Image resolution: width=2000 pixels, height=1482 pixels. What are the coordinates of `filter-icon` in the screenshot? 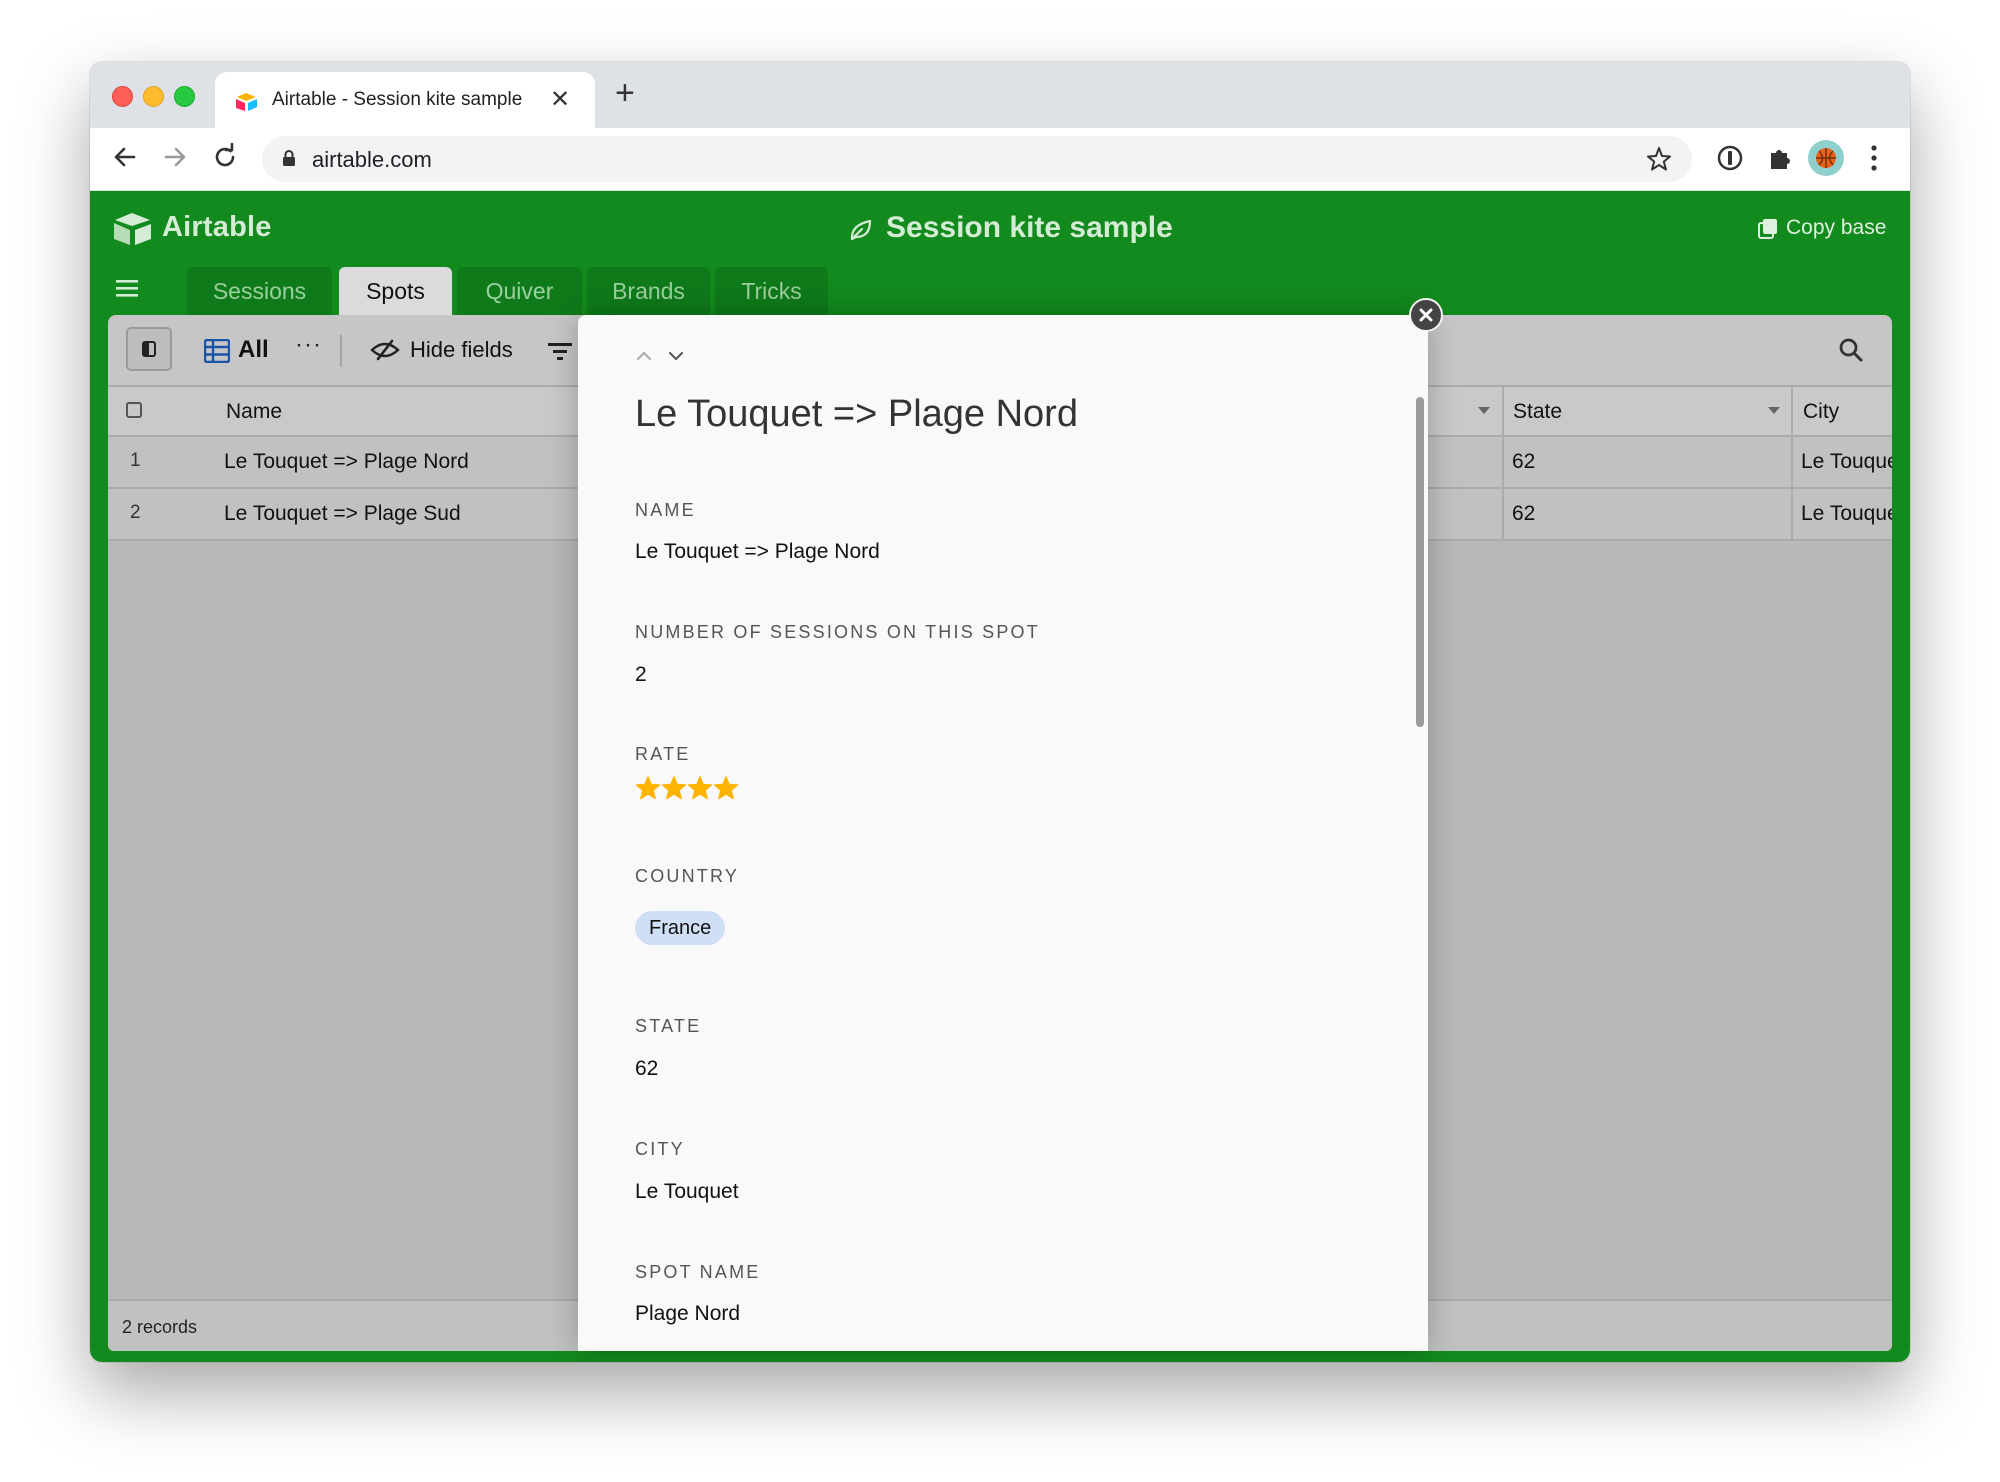 It's located at (560, 351).